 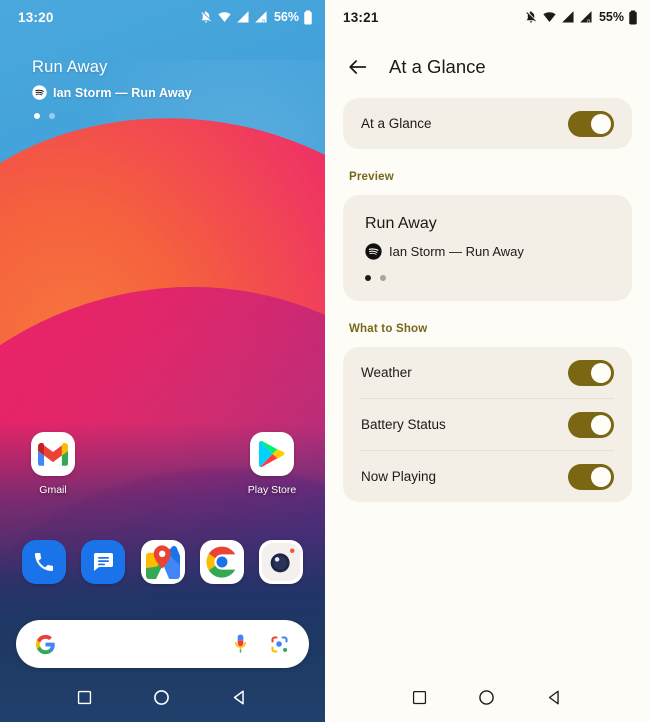 I want to click on preview-page-indicator, so click(x=487, y=278).